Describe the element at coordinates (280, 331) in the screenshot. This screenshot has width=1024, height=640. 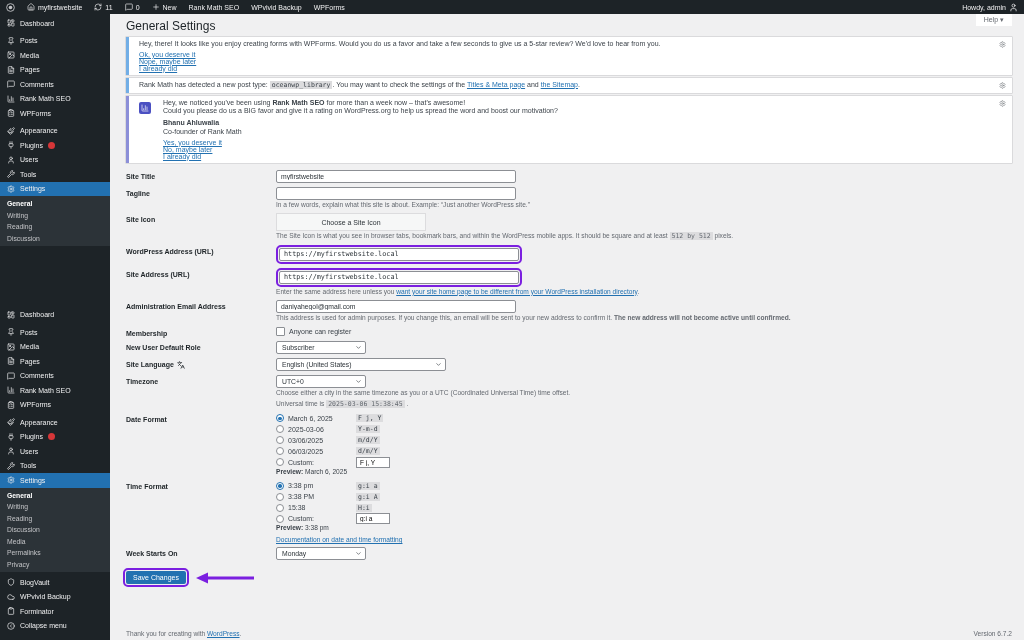
I see `checkbox` at that location.